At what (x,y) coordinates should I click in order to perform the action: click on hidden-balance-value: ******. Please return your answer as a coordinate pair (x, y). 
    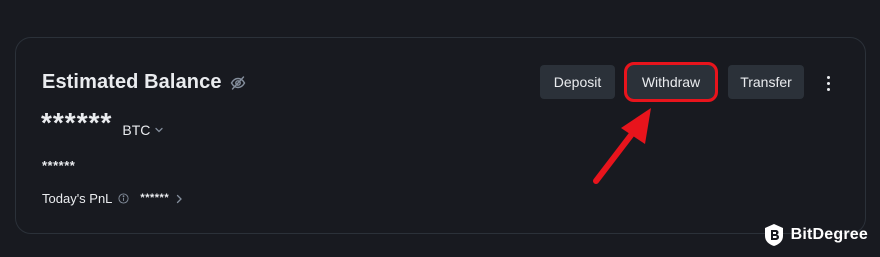
    Looking at the image, I should click on (77, 122).